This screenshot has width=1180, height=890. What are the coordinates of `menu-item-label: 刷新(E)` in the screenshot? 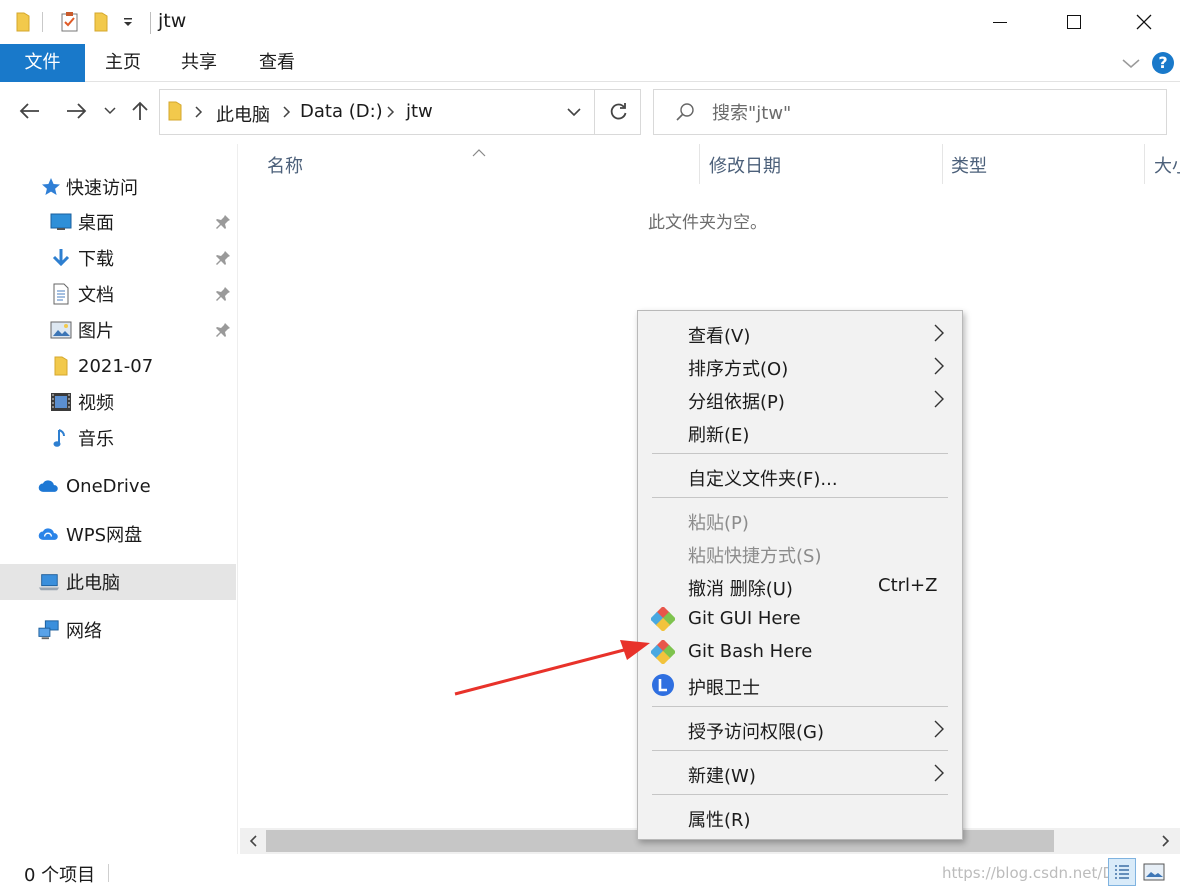 It's located at (719, 435).